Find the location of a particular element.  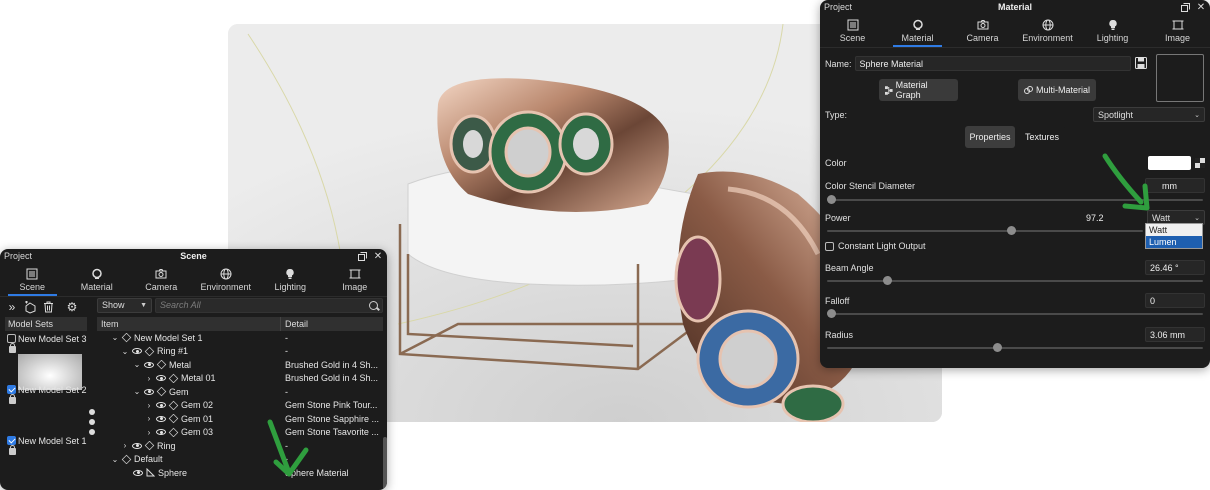

power-slider is located at coordinates (985, 230).